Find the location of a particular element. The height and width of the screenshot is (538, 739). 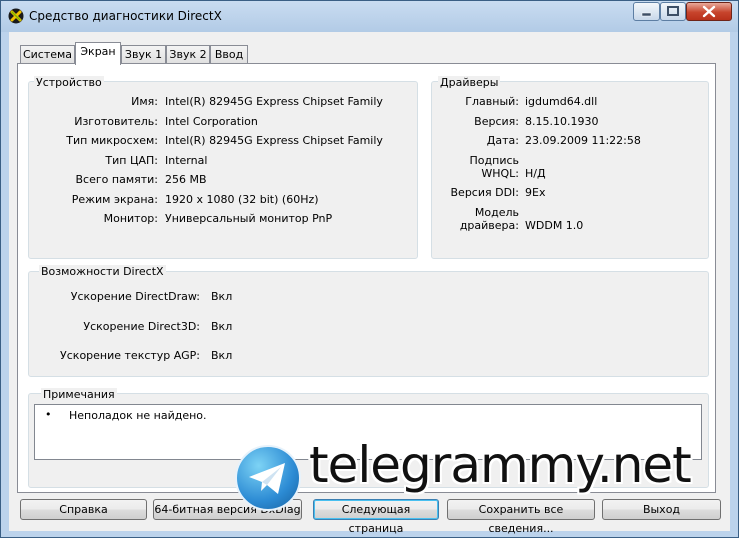

watermark: telegrammy.net is located at coordinates (480, 476).